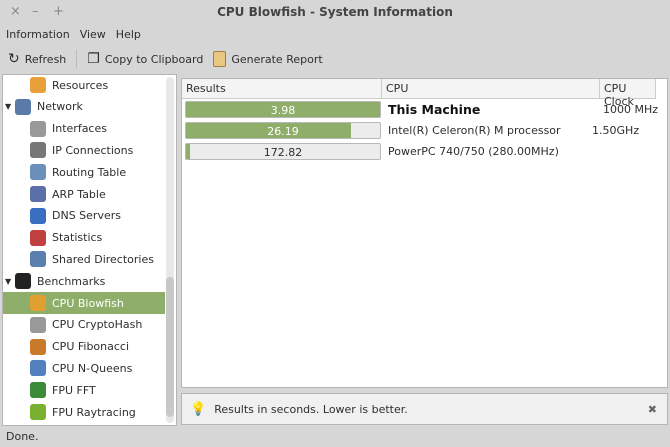  I want to click on report-label: Generate Report, so click(277, 59).